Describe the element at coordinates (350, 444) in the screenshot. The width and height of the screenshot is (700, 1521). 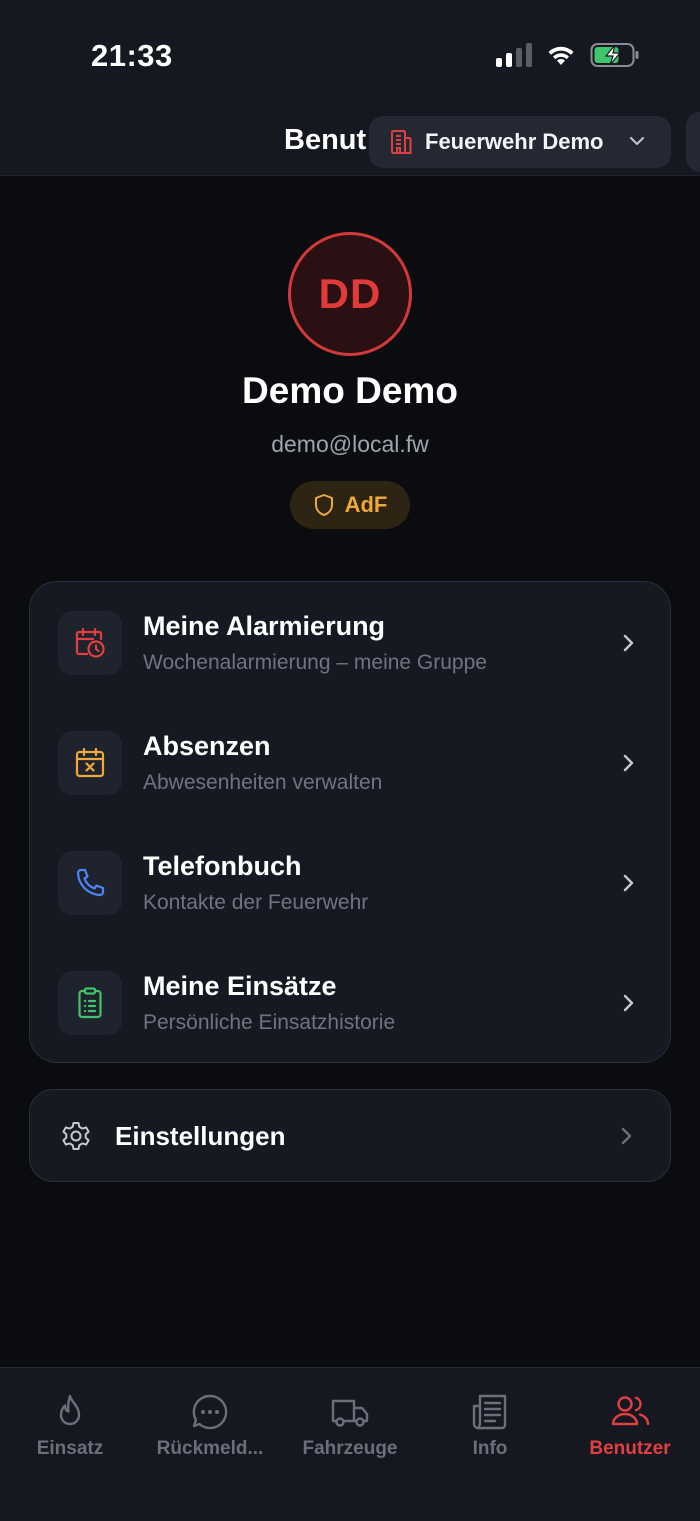
I see `user-email: demo@local.fw` at that location.